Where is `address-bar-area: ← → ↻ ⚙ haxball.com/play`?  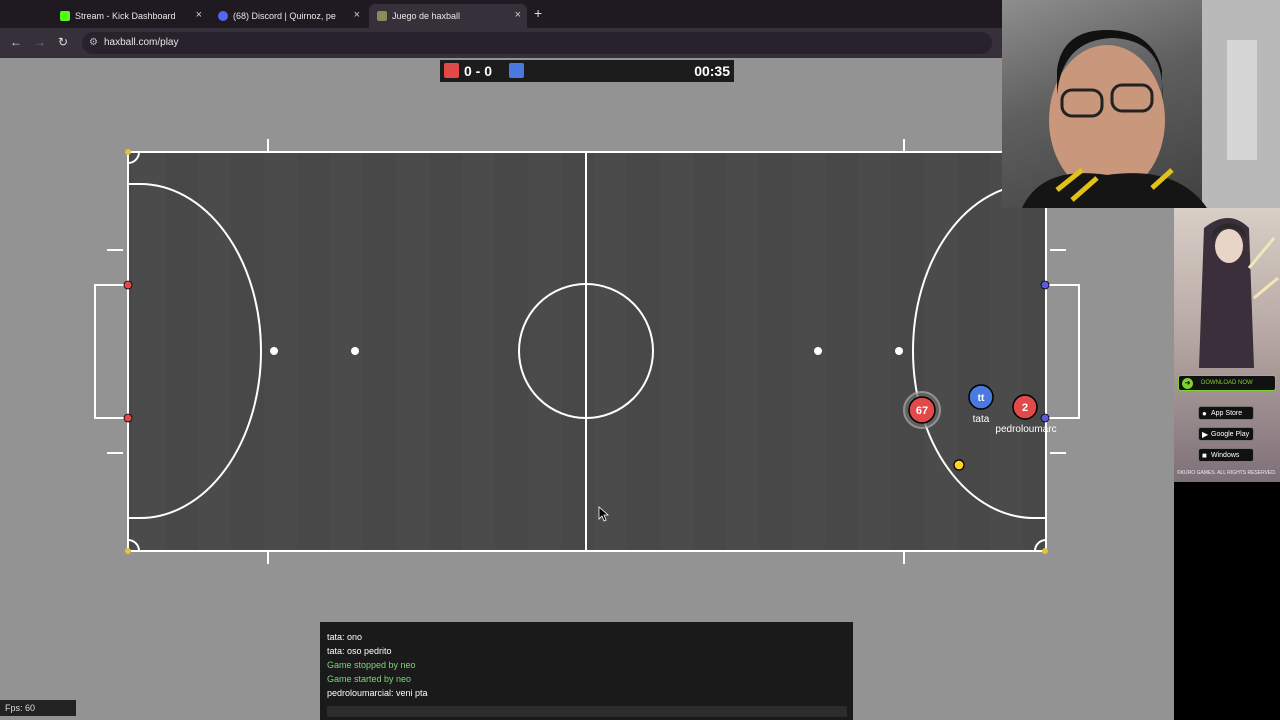 address-bar-area: ← → ↻ ⚙ haxball.com/play is located at coordinates (501, 43).